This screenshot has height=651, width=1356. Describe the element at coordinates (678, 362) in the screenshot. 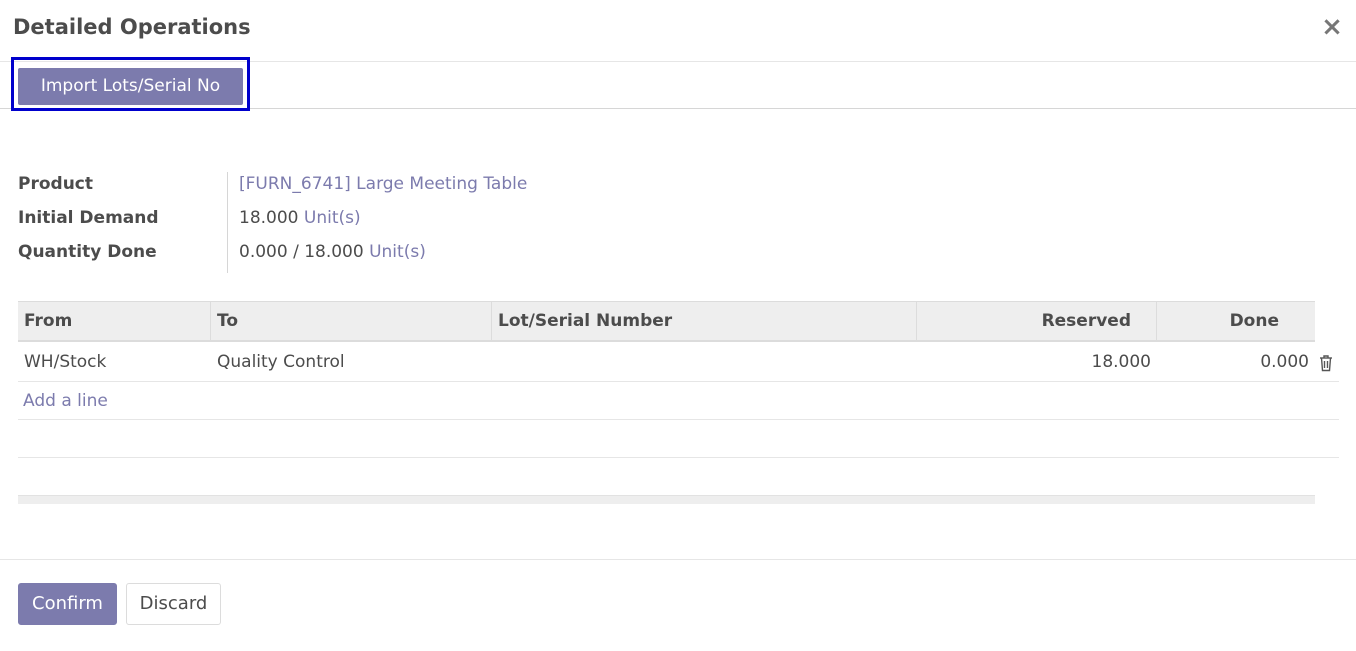

I see `table-row: WH/Stock Quality Control 18.000 0.000` at that location.